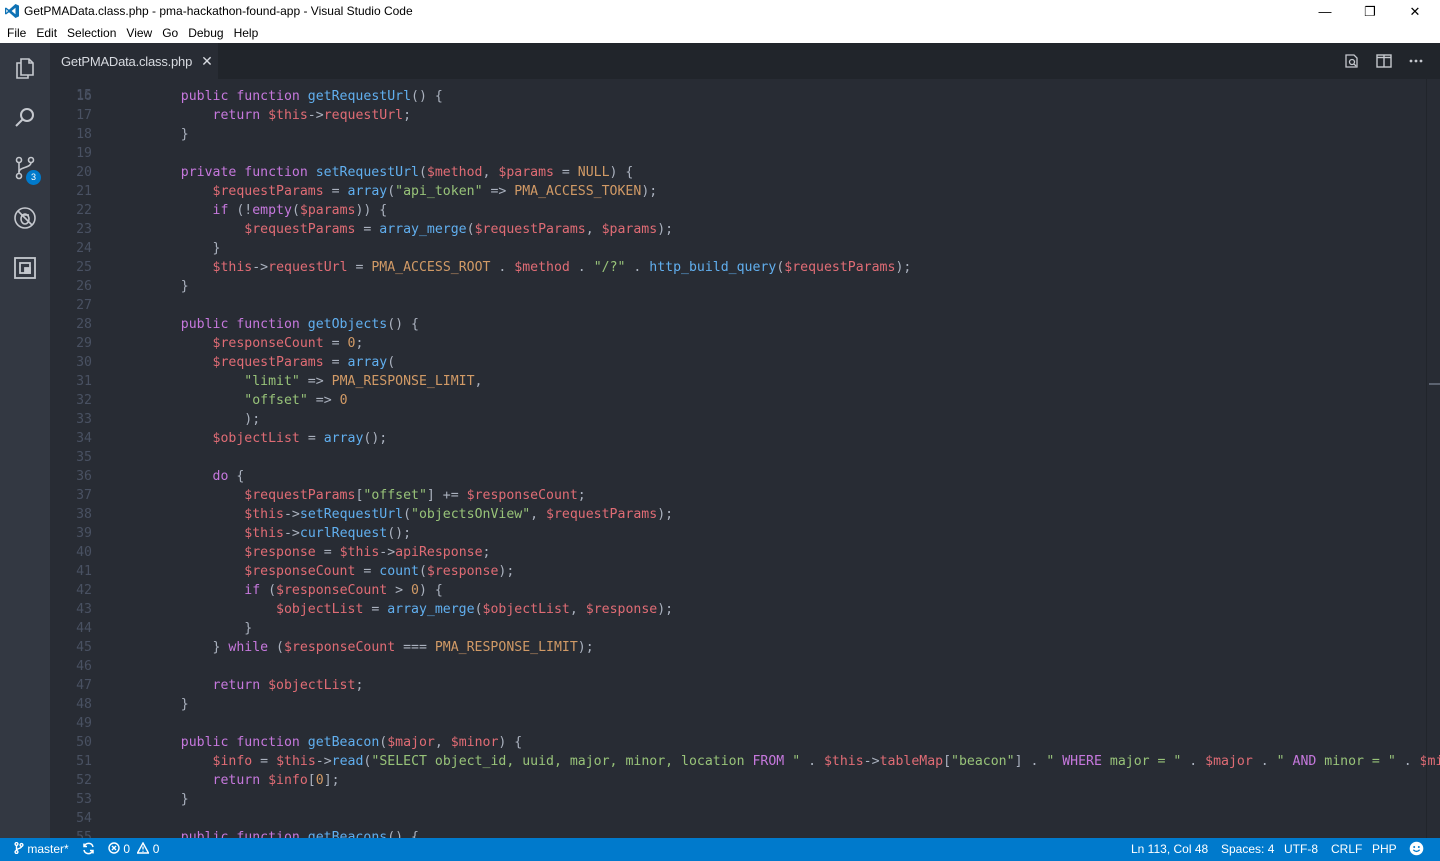 The width and height of the screenshot is (1440, 861). I want to click on code-line: 33 );, so click(736, 419).